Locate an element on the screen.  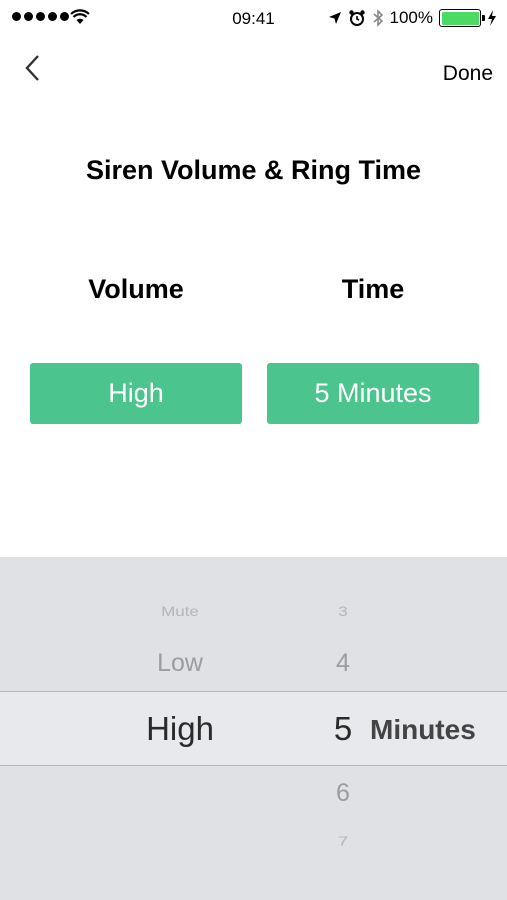
volume-label: Volume is located at coordinates (136, 289).